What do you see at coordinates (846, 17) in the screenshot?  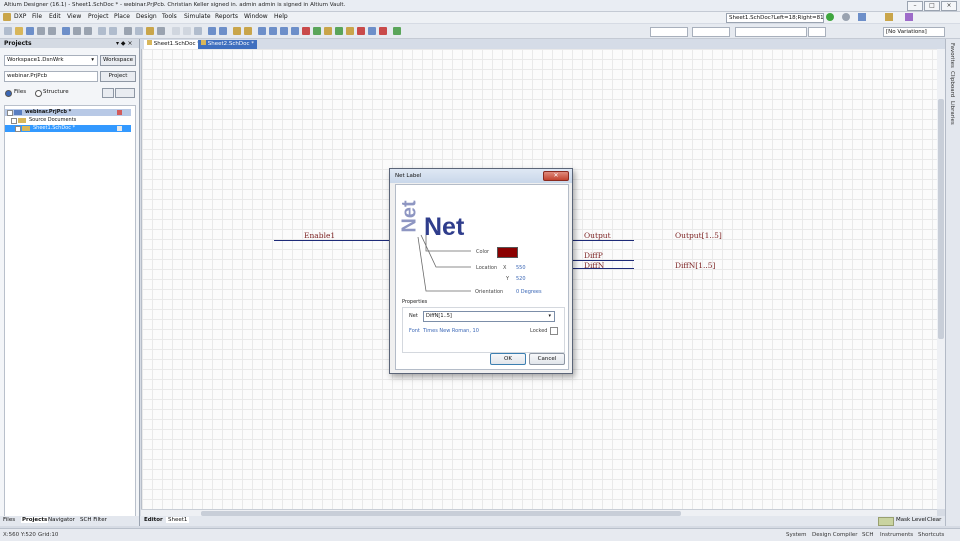 I see `stop-icon` at bounding box center [846, 17].